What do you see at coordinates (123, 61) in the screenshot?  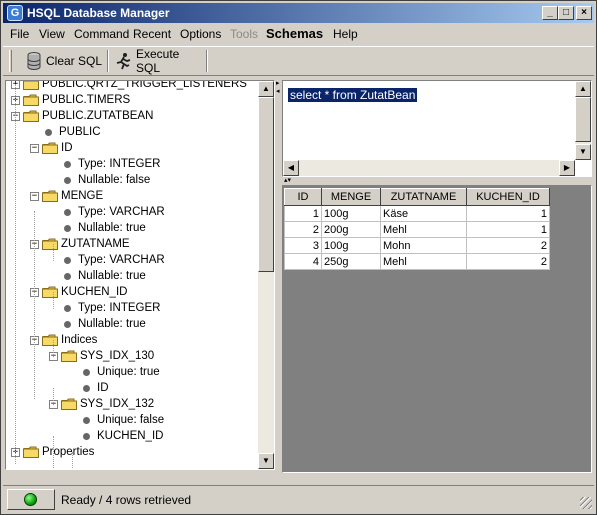 I see `running-man-icon` at bounding box center [123, 61].